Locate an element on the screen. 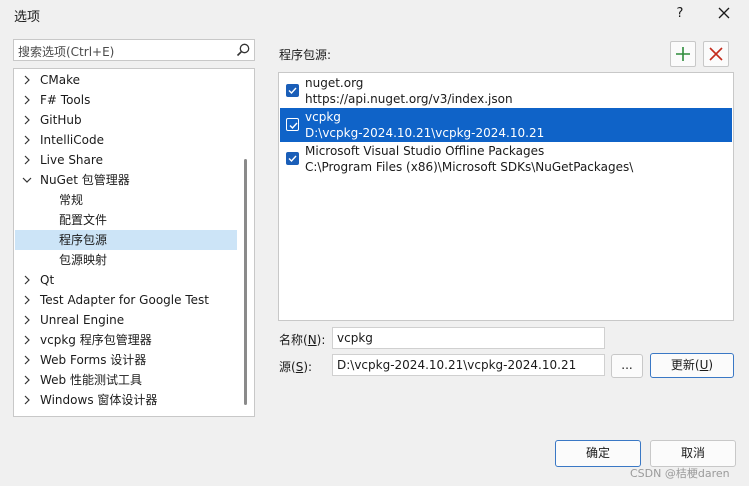 The image size is (749, 486). tree-item-label: GitHub is located at coordinates (61, 120).